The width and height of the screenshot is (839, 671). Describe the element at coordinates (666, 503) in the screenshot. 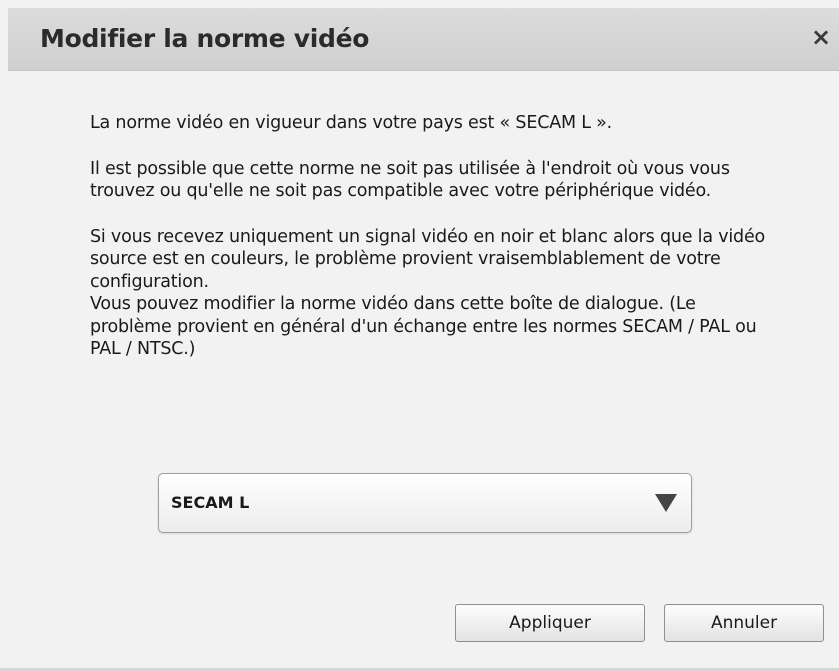

I see `dropdown-arrow-icon` at that location.